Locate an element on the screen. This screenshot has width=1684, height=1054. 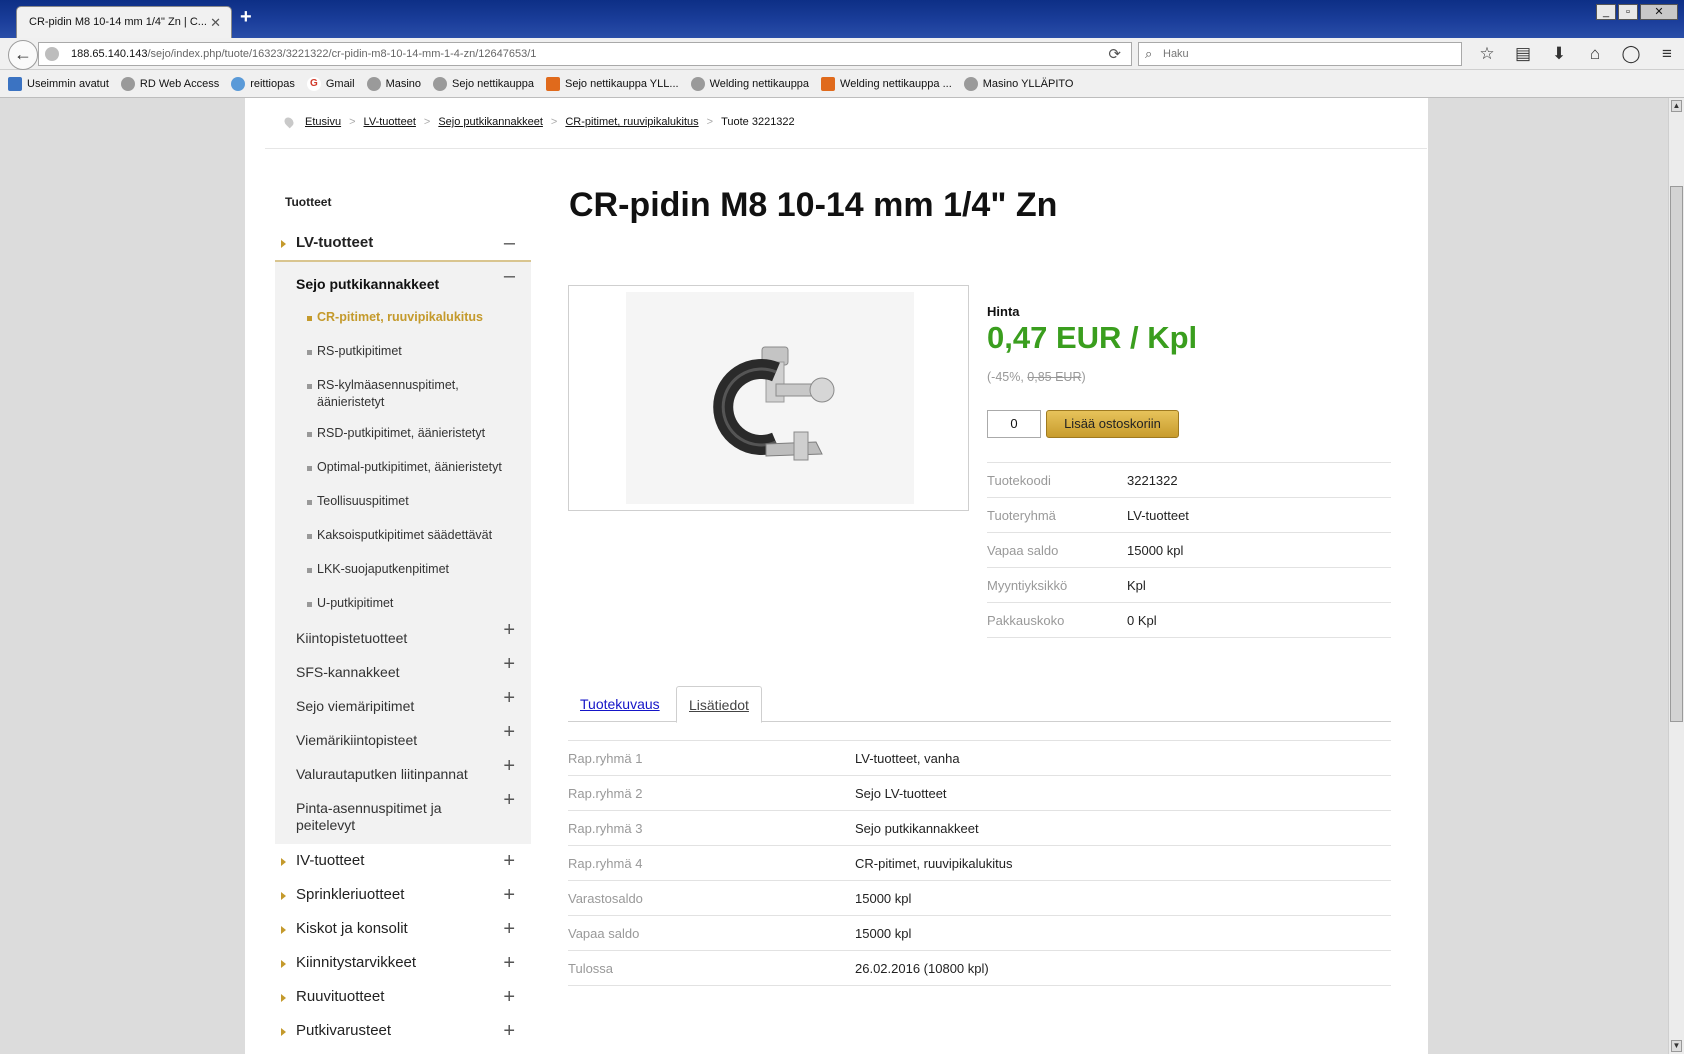
sidebar-item-label: Sprinkleriuotteet is located at coordinates (350, 894).